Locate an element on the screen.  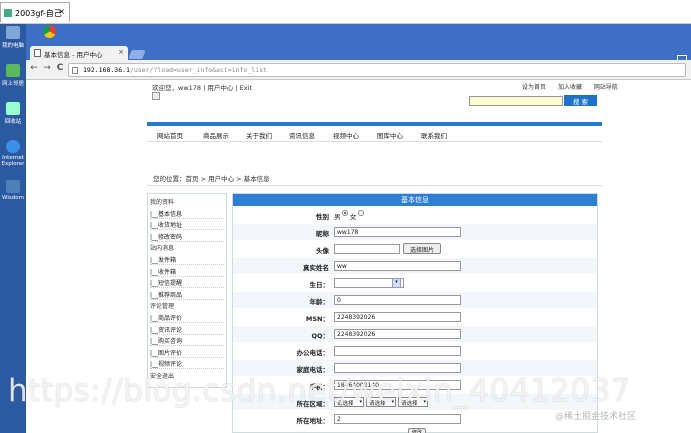
address-row: 所在地址： 2 is located at coordinates (415, 419).